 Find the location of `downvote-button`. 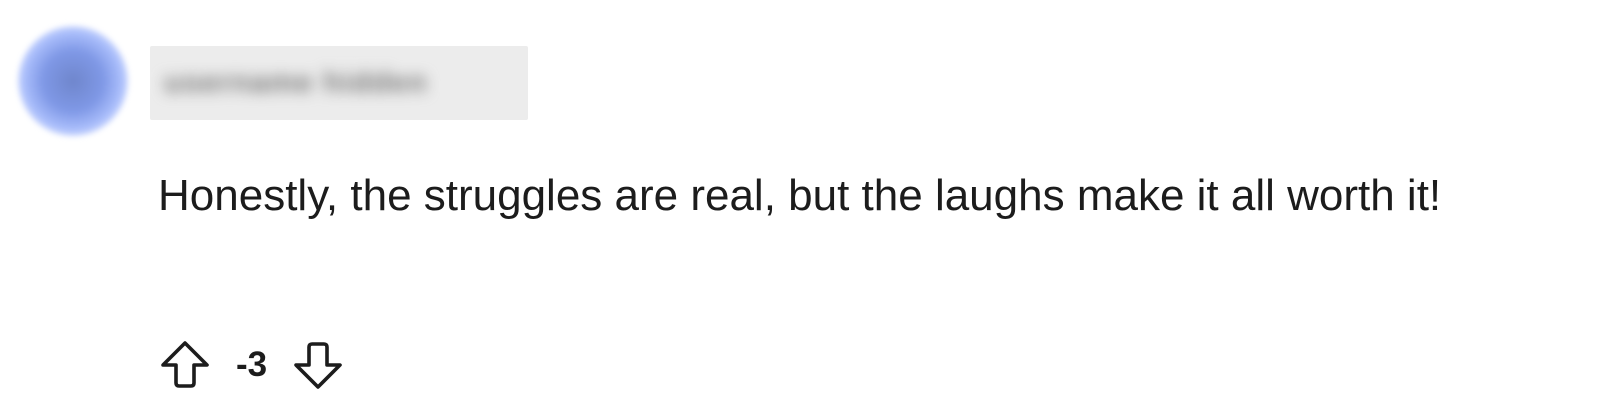

downvote-button is located at coordinates (318, 365).